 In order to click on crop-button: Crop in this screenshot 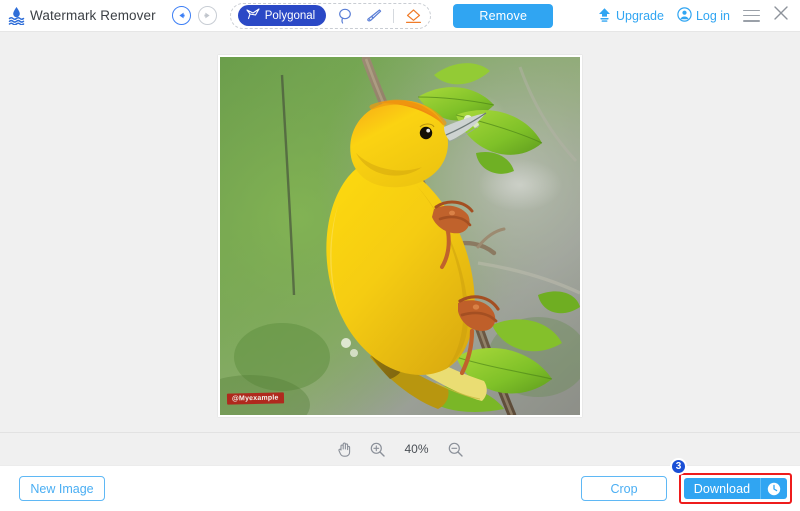, I will do `click(624, 488)`.